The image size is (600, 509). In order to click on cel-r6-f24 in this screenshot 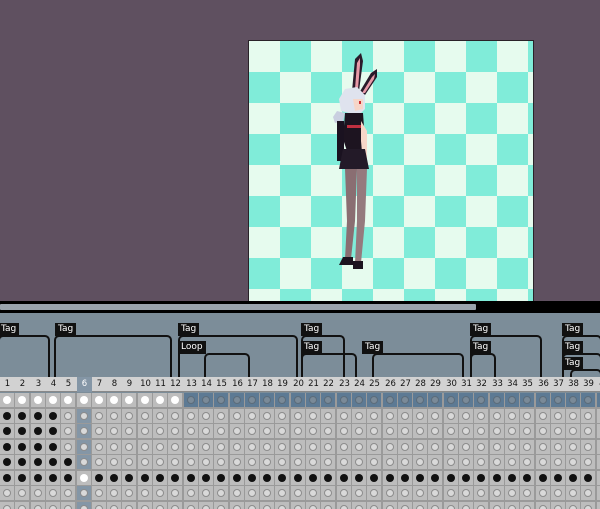, I will do `click(359, 493)`.